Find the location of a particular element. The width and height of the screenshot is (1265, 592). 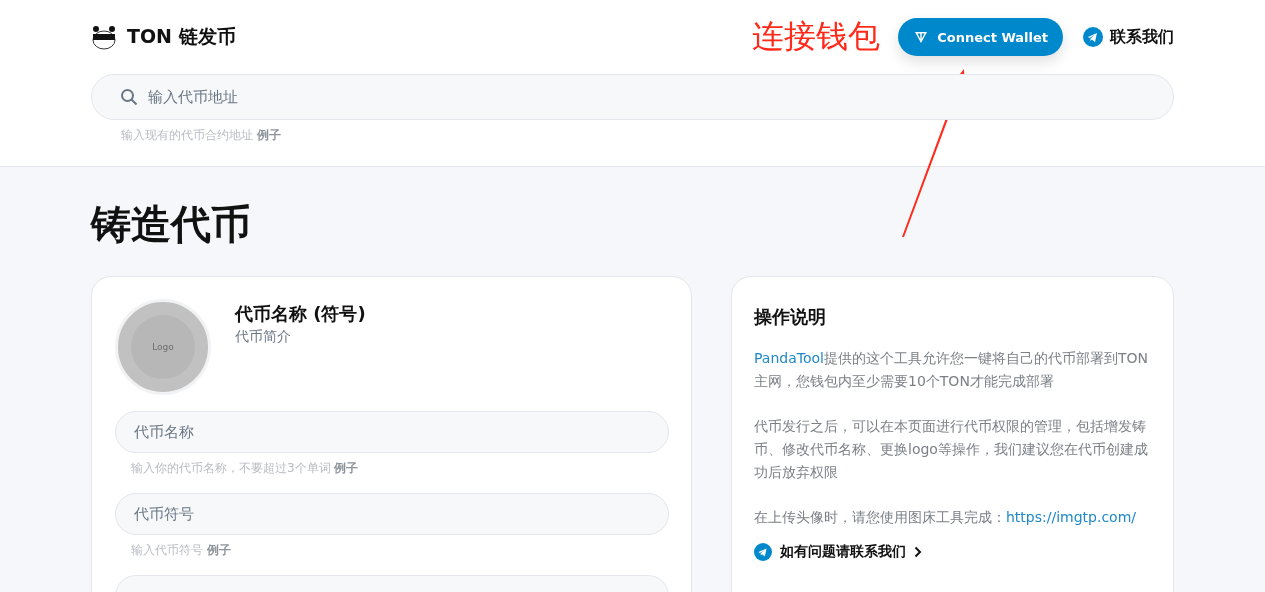

token-description: 代币简介 is located at coordinates (263, 337).